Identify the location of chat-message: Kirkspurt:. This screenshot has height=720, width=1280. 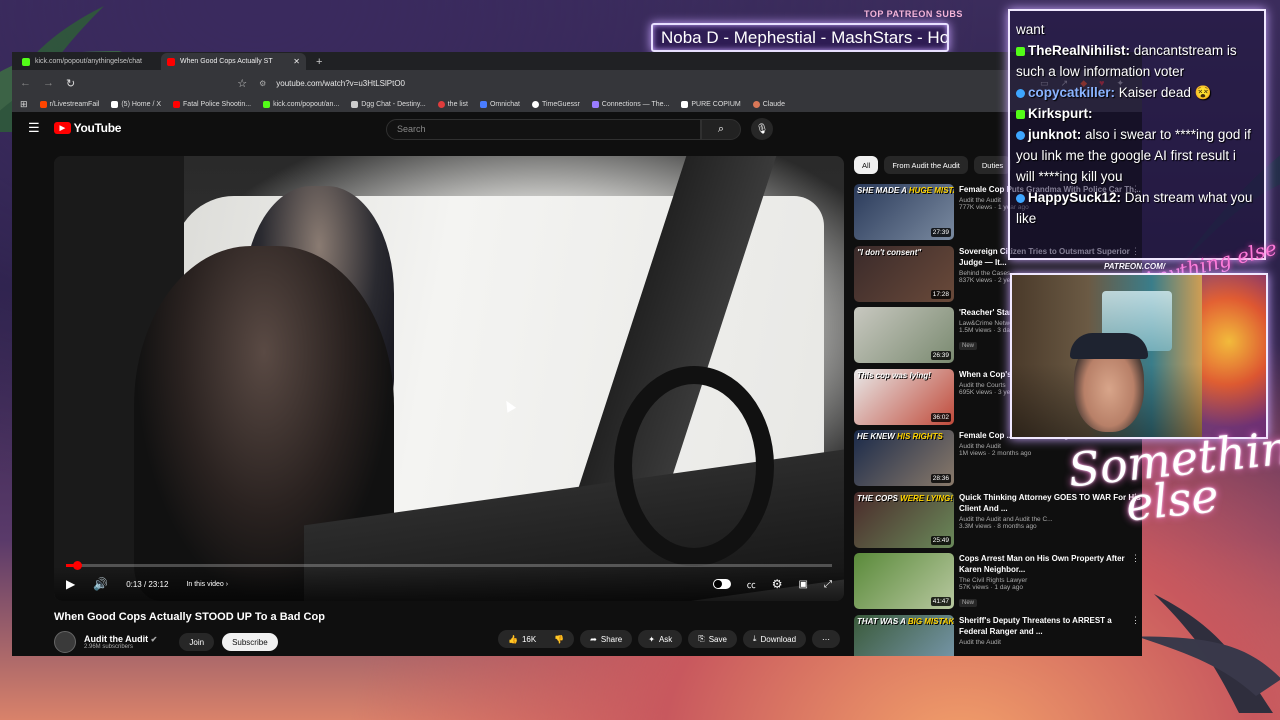
(1137, 113).